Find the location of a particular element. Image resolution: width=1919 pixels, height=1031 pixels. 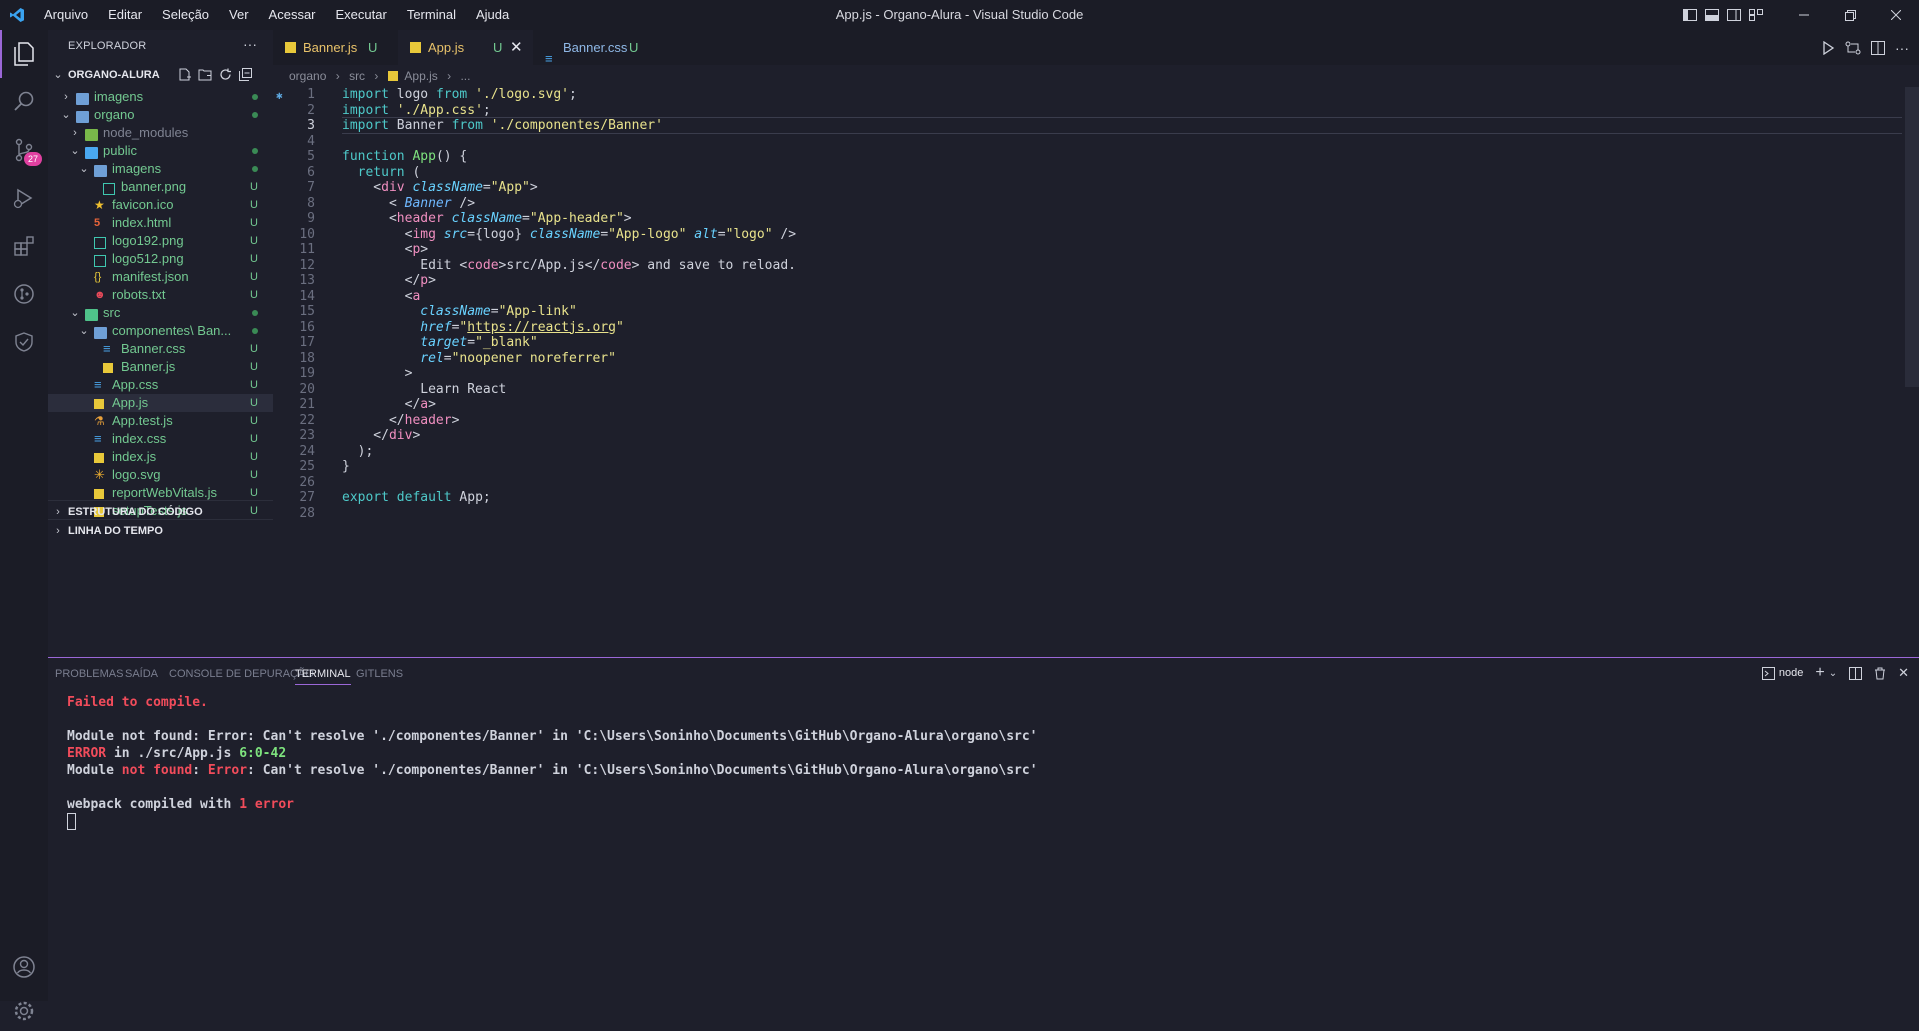

code-line: <div className="App"> is located at coordinates (439, 187).